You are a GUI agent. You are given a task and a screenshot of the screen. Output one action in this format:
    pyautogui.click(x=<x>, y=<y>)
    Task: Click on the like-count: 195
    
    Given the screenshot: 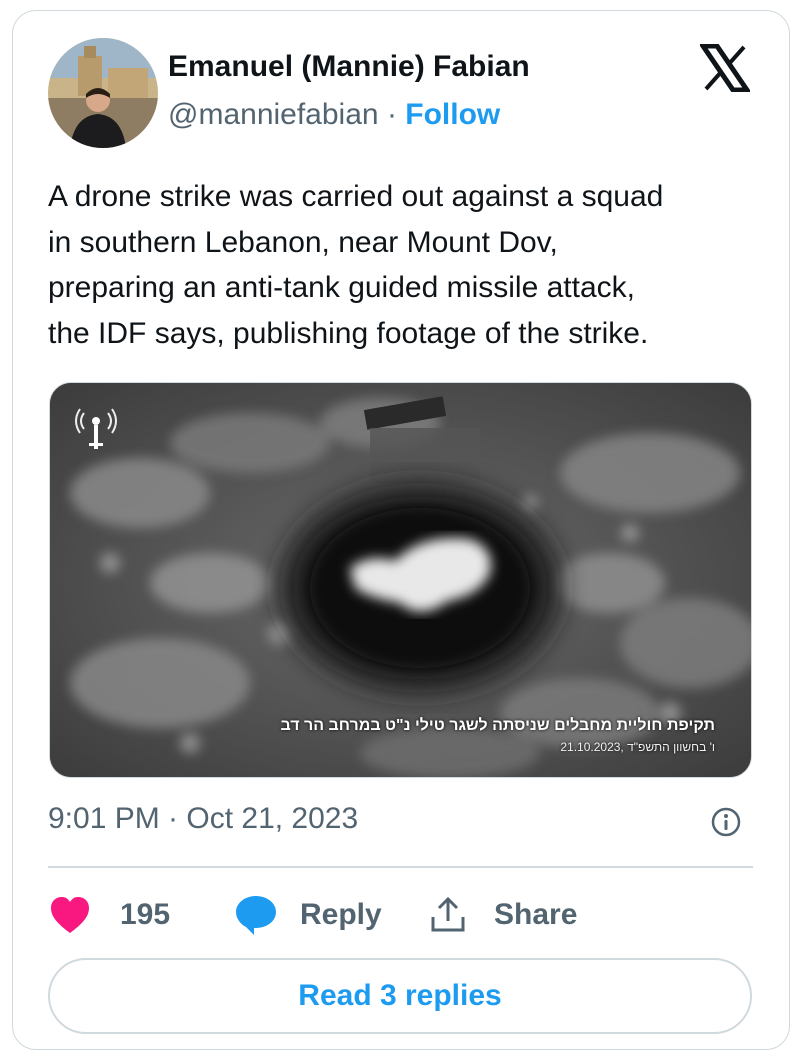 What is the action you would take?
    pyautogui.click(x=145, y=914)
    